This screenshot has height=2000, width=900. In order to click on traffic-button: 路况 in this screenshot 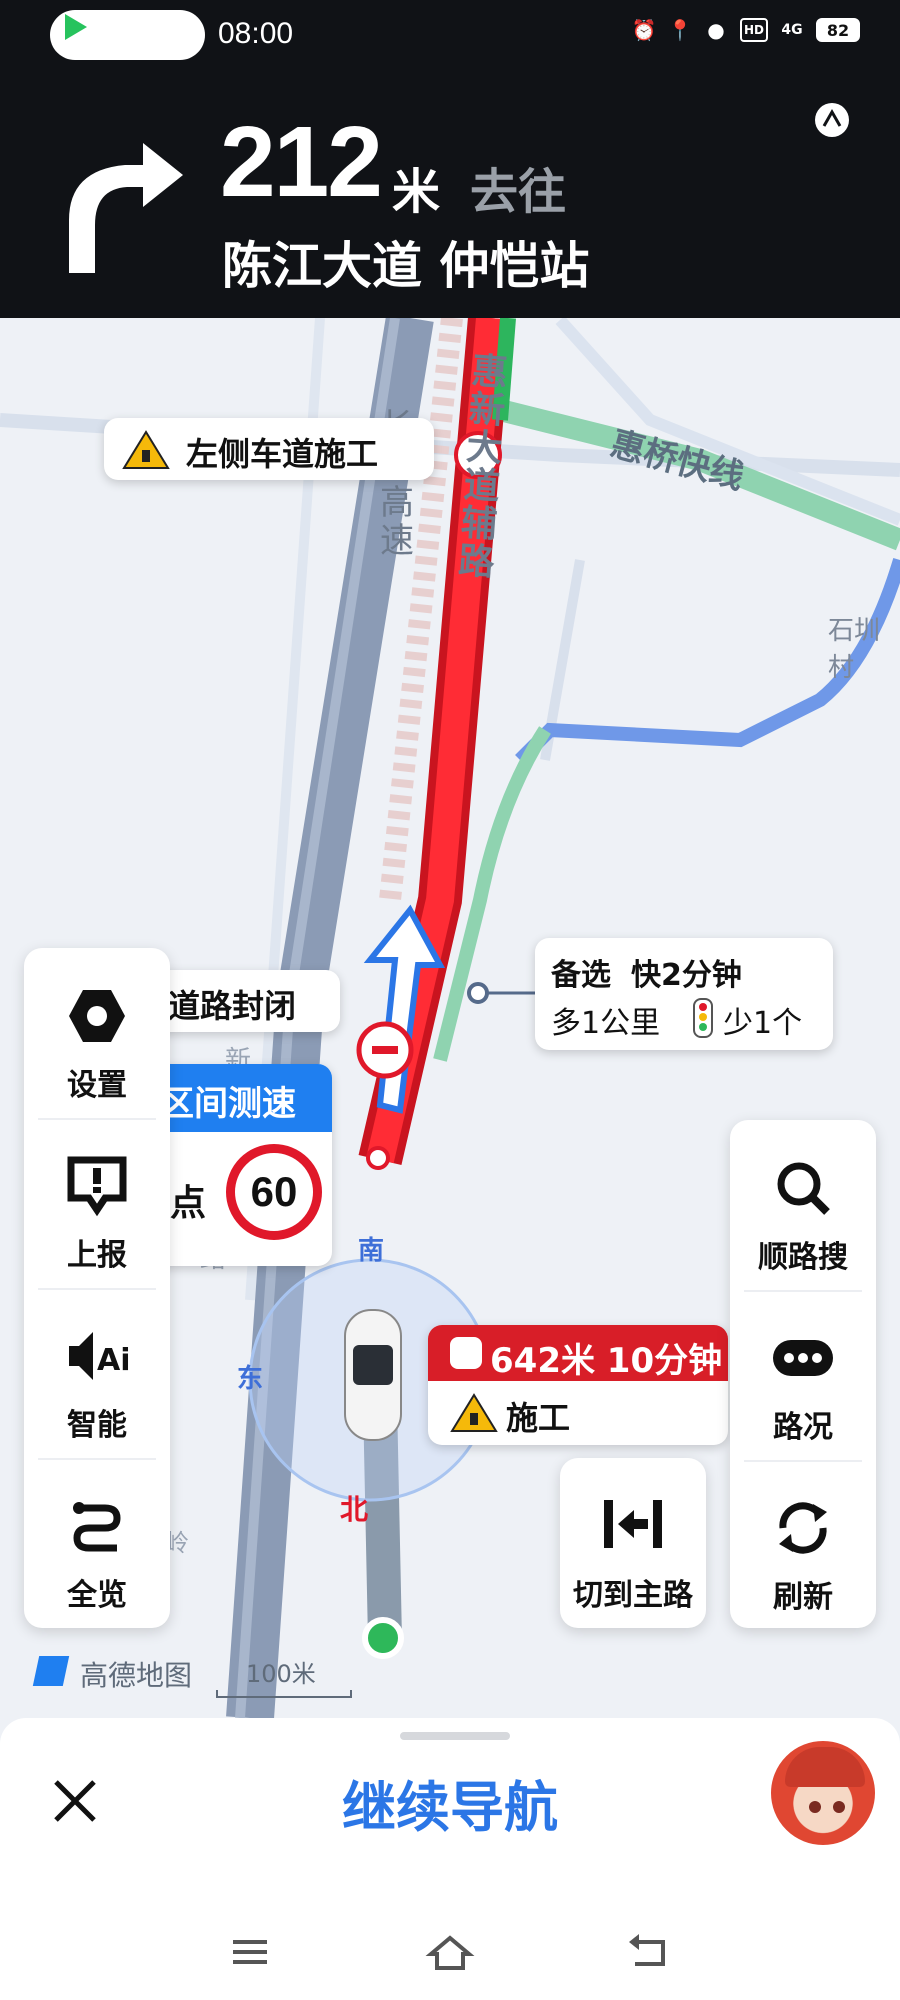, I will do `click(803, 1375)`.